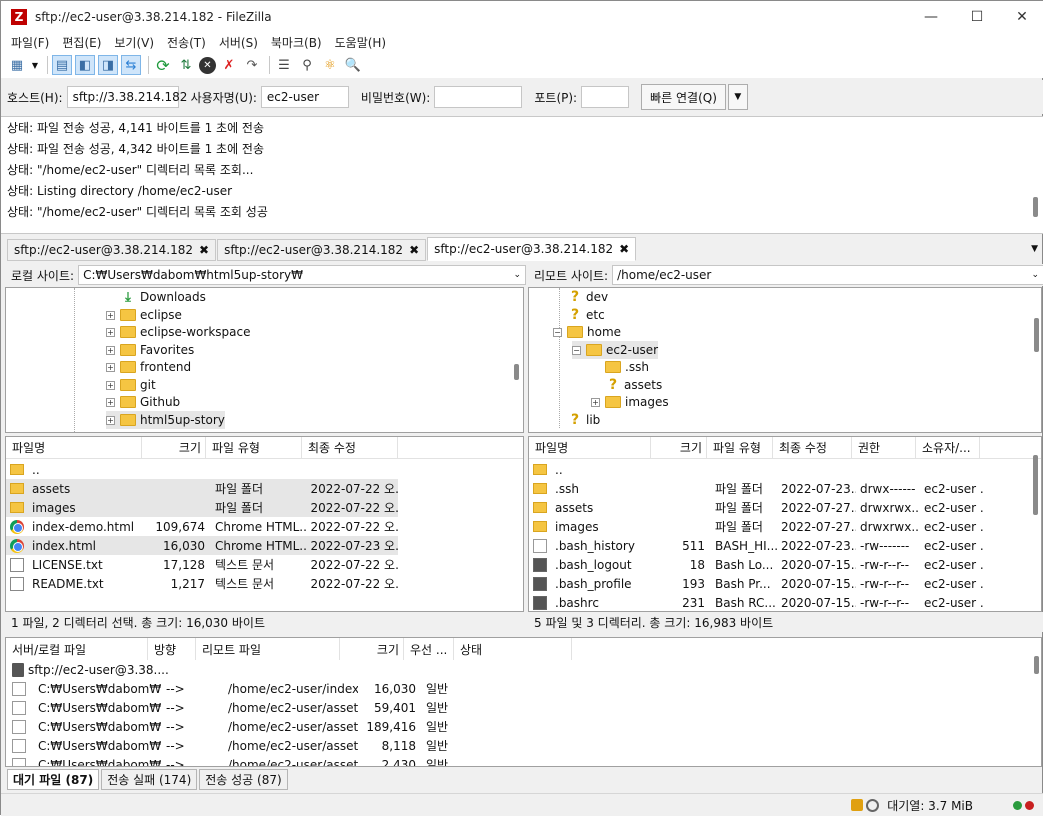 The height and width of the screenshot is (816, 1043). Describe the element at coordinates (126, 97) in the screenshot. I see `host-input: sftp://3.38.214.182` at that location.